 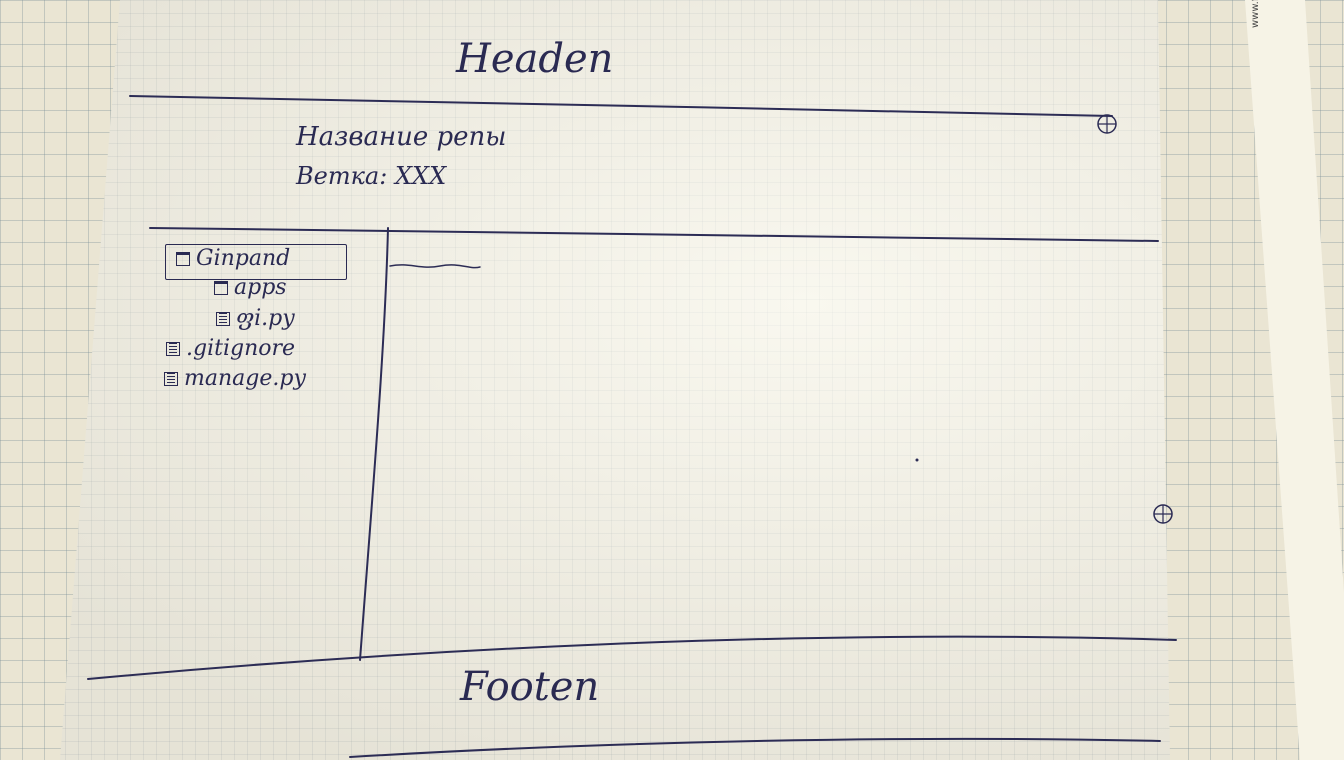 I want to click on branch-label: Ветка: XXX, so click(x=371, y=176).